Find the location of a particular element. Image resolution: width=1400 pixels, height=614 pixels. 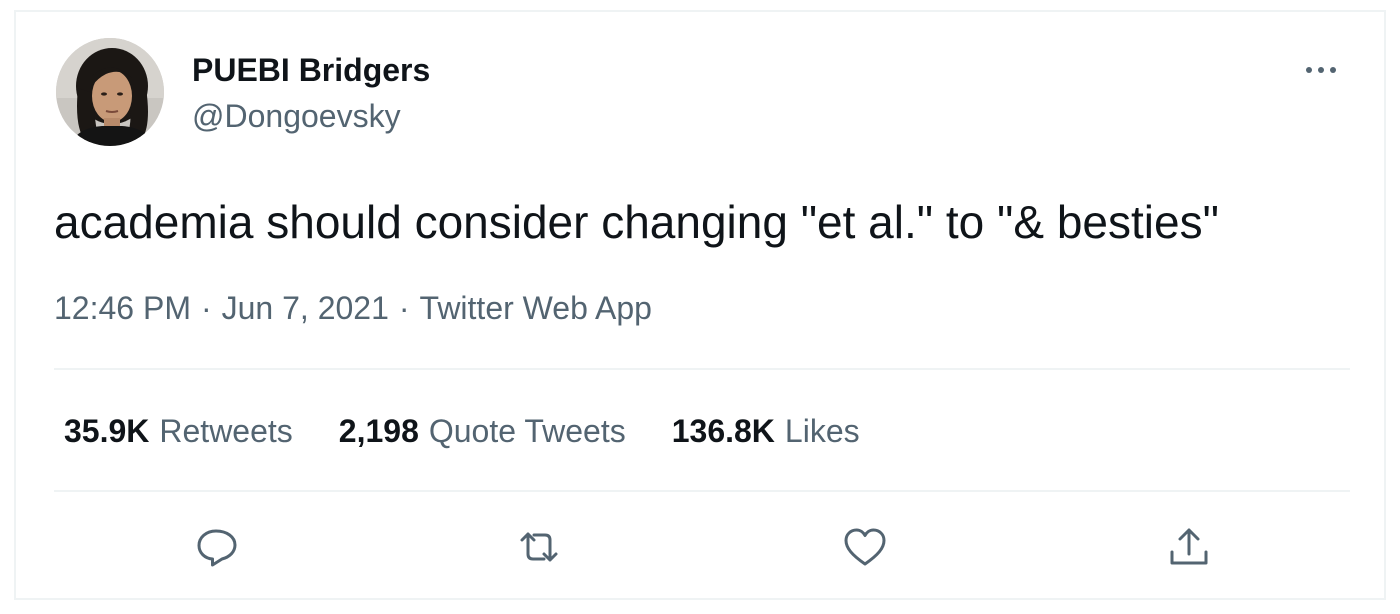

like-button is located at coordinates (865, 547).